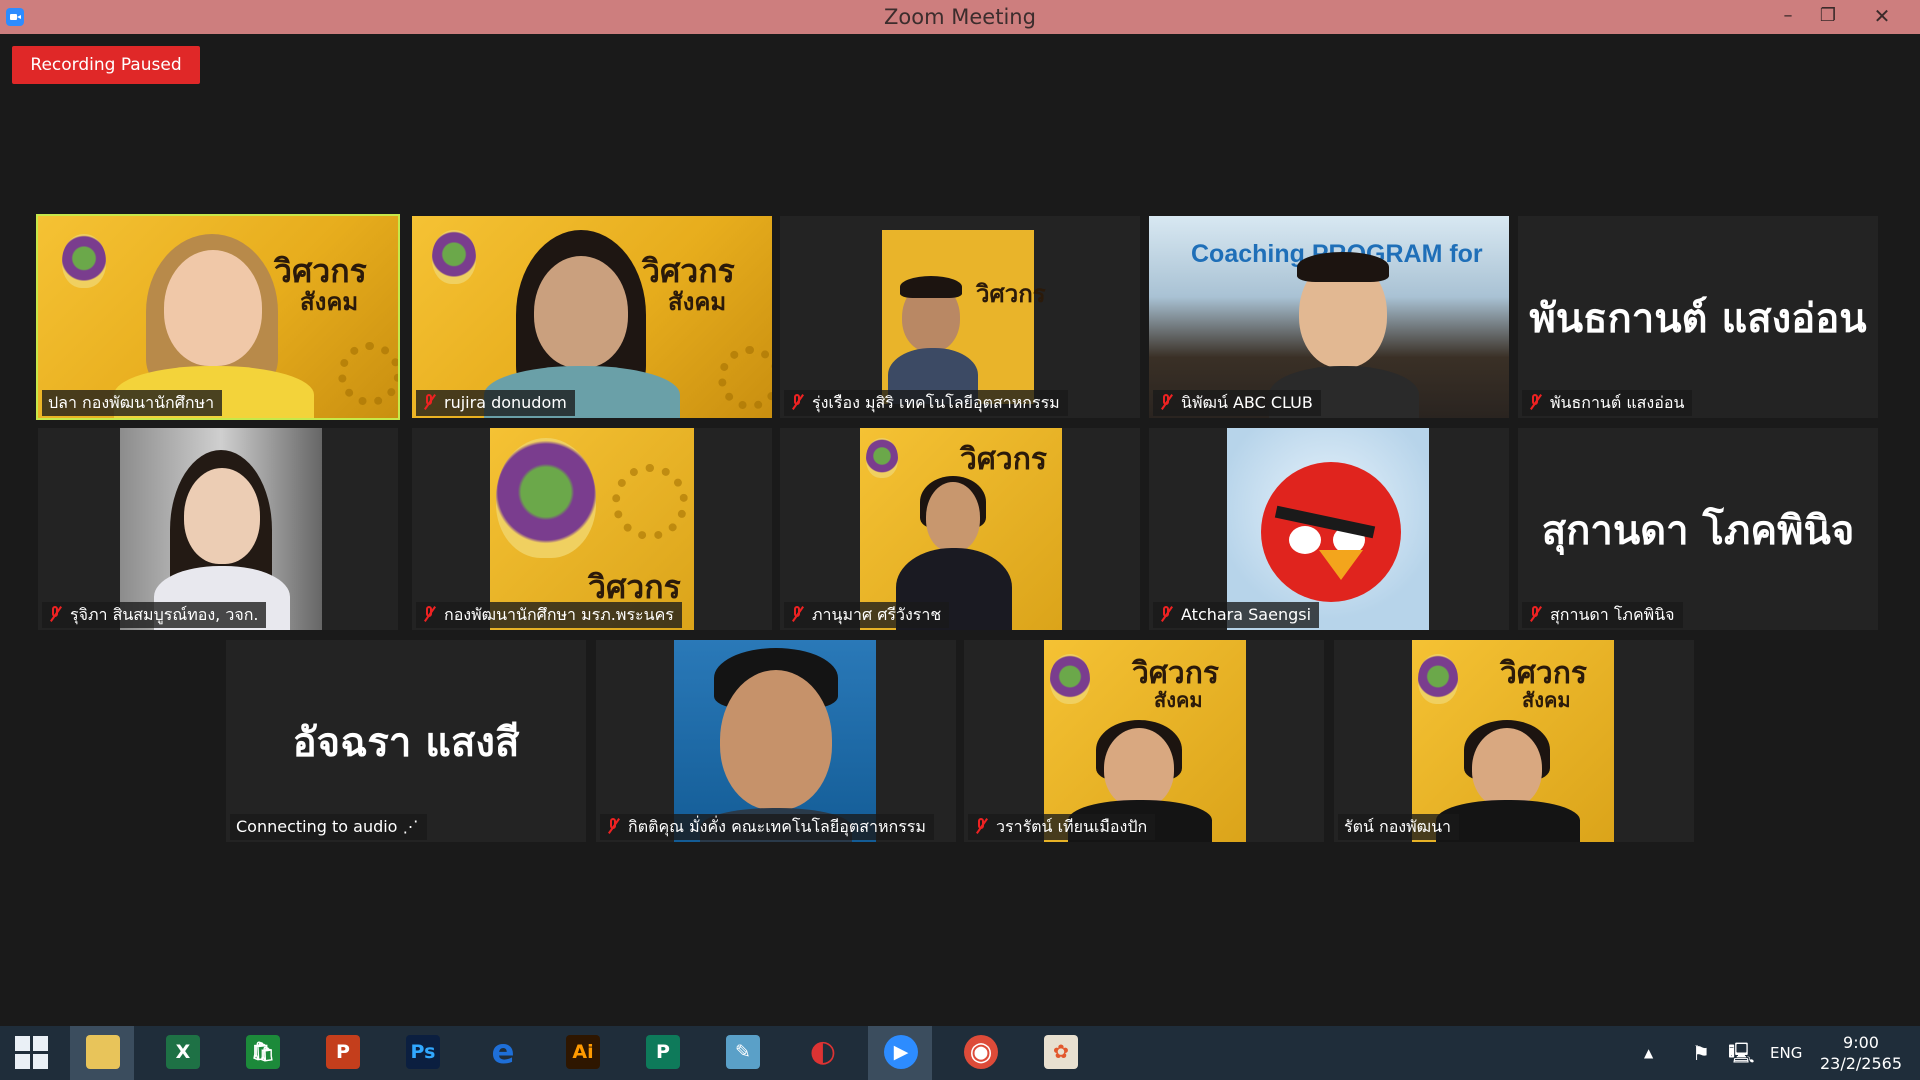  I want to click on taskbar-store: 🛍, so click(262, 1053).